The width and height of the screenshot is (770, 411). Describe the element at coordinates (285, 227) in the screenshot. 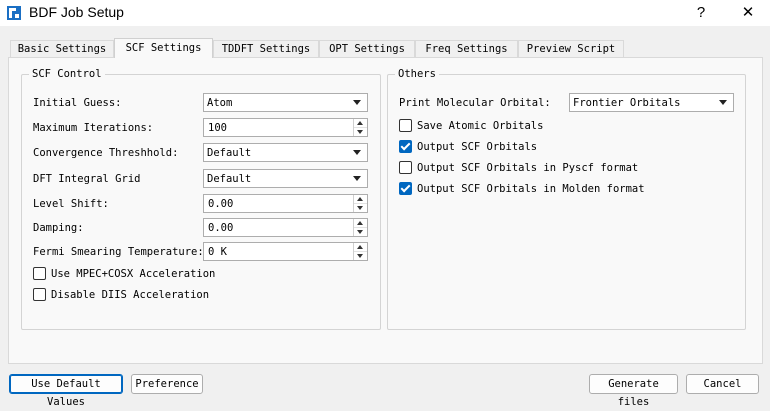

I see `damping-spinbox: 0.00` at that location.